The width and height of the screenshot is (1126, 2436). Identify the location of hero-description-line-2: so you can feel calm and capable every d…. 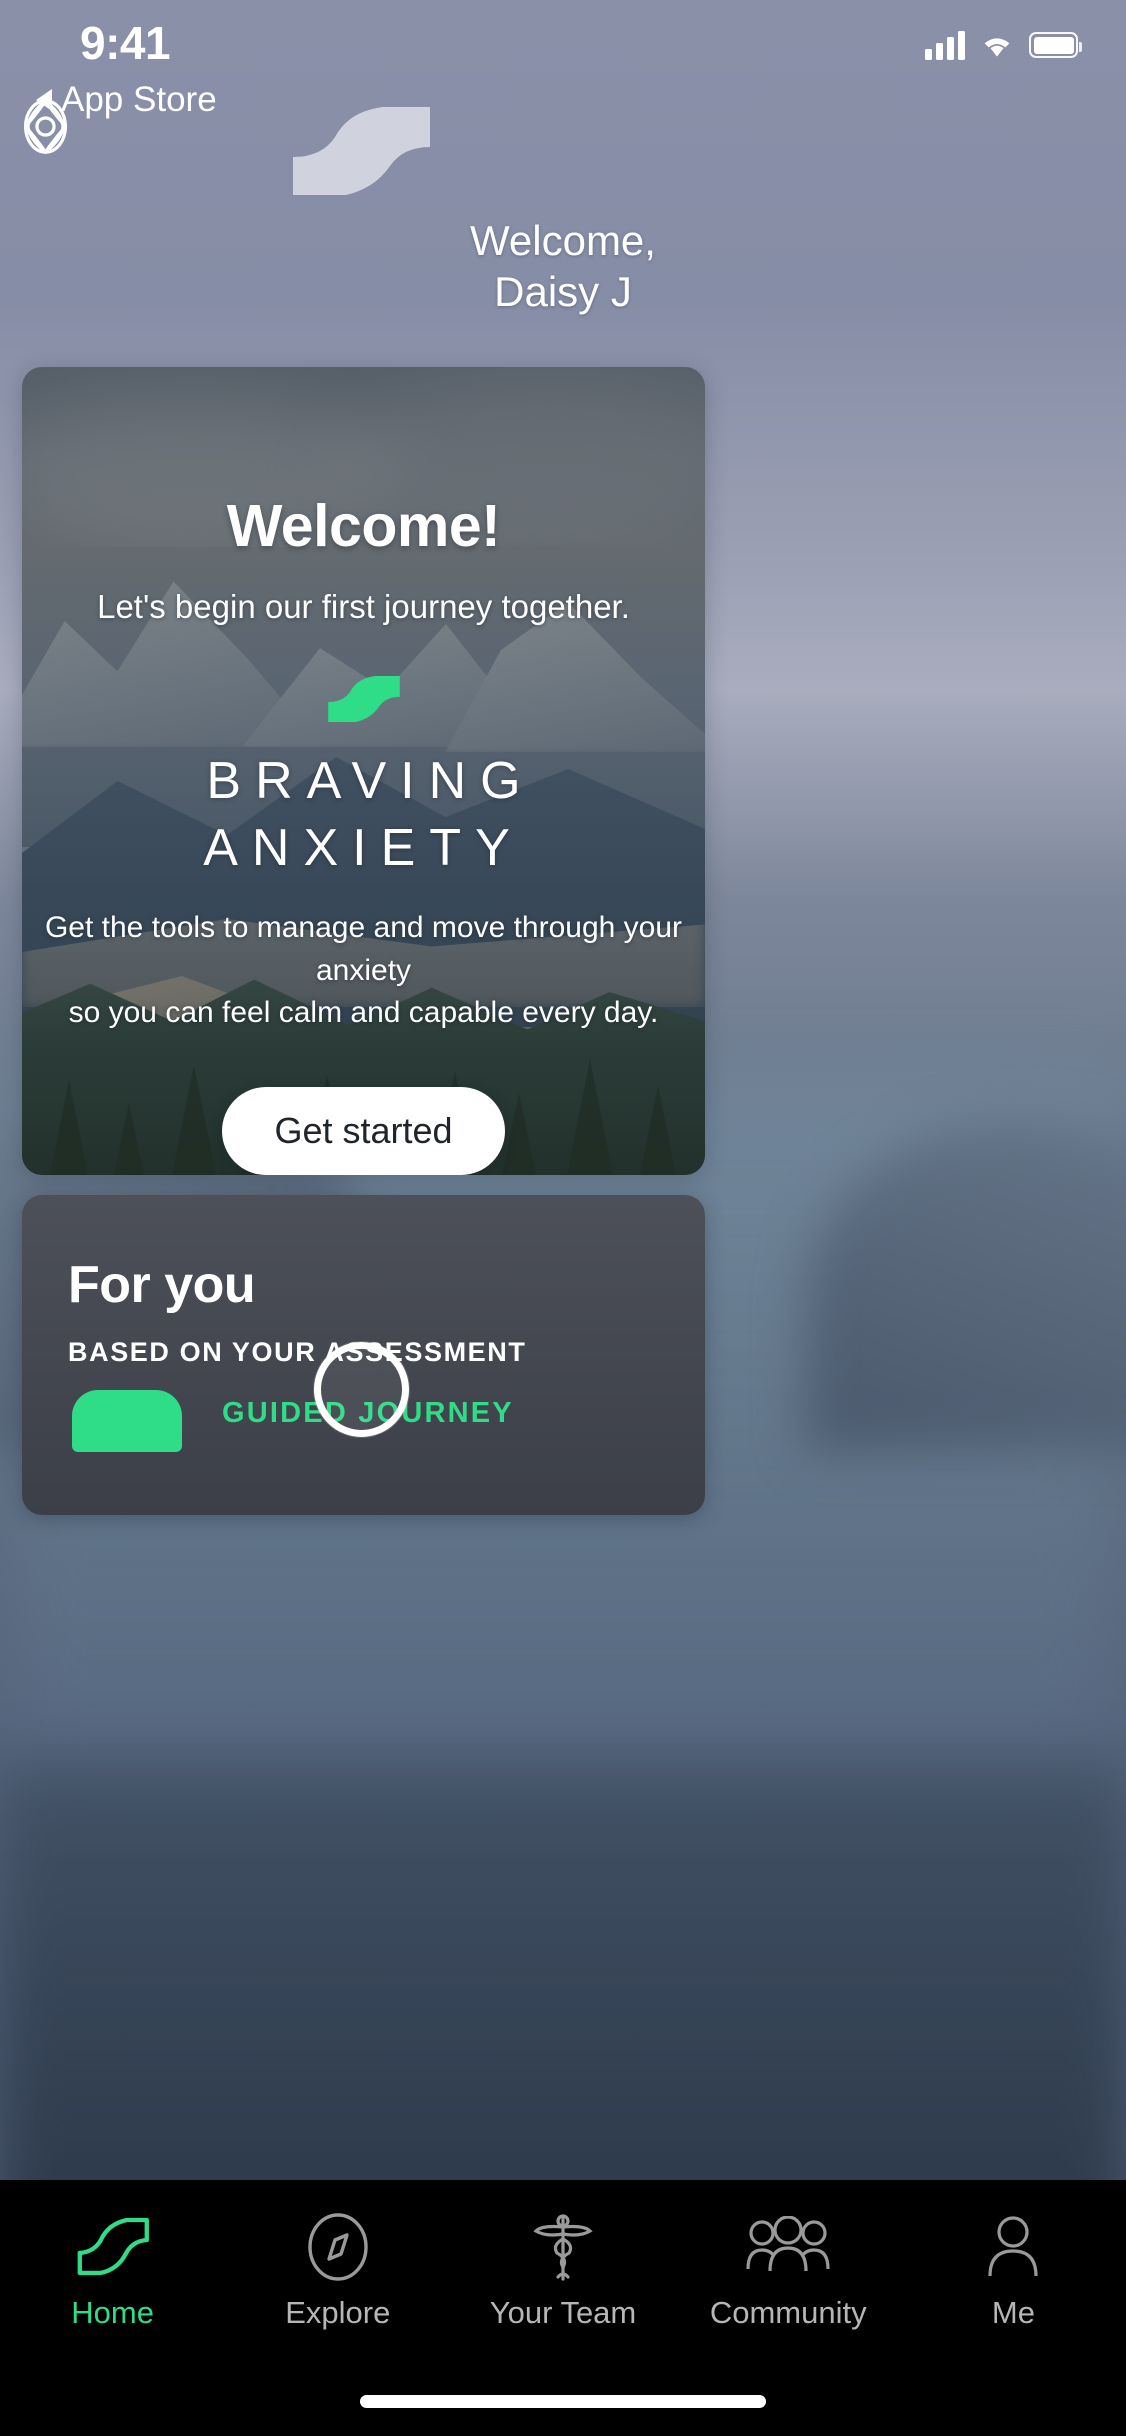
(363, 1013).